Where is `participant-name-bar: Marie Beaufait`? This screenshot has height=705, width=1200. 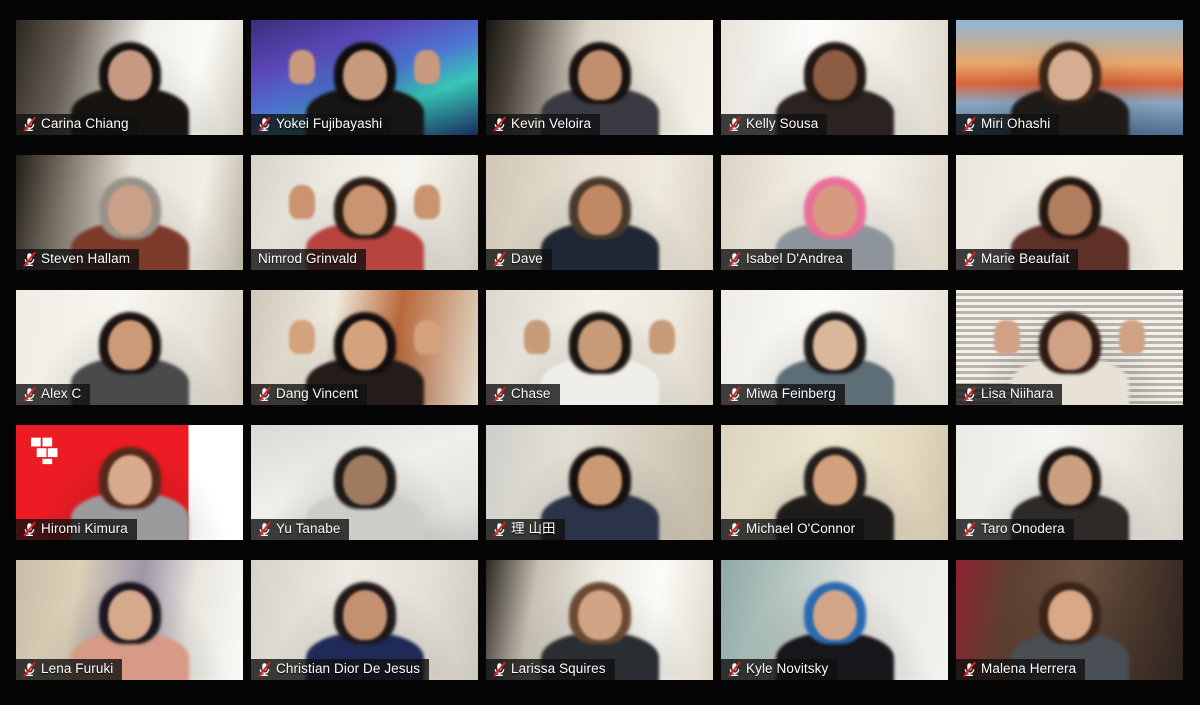
participant-name-bar: Marie Beaufait is located at coordinates (1017, 259).